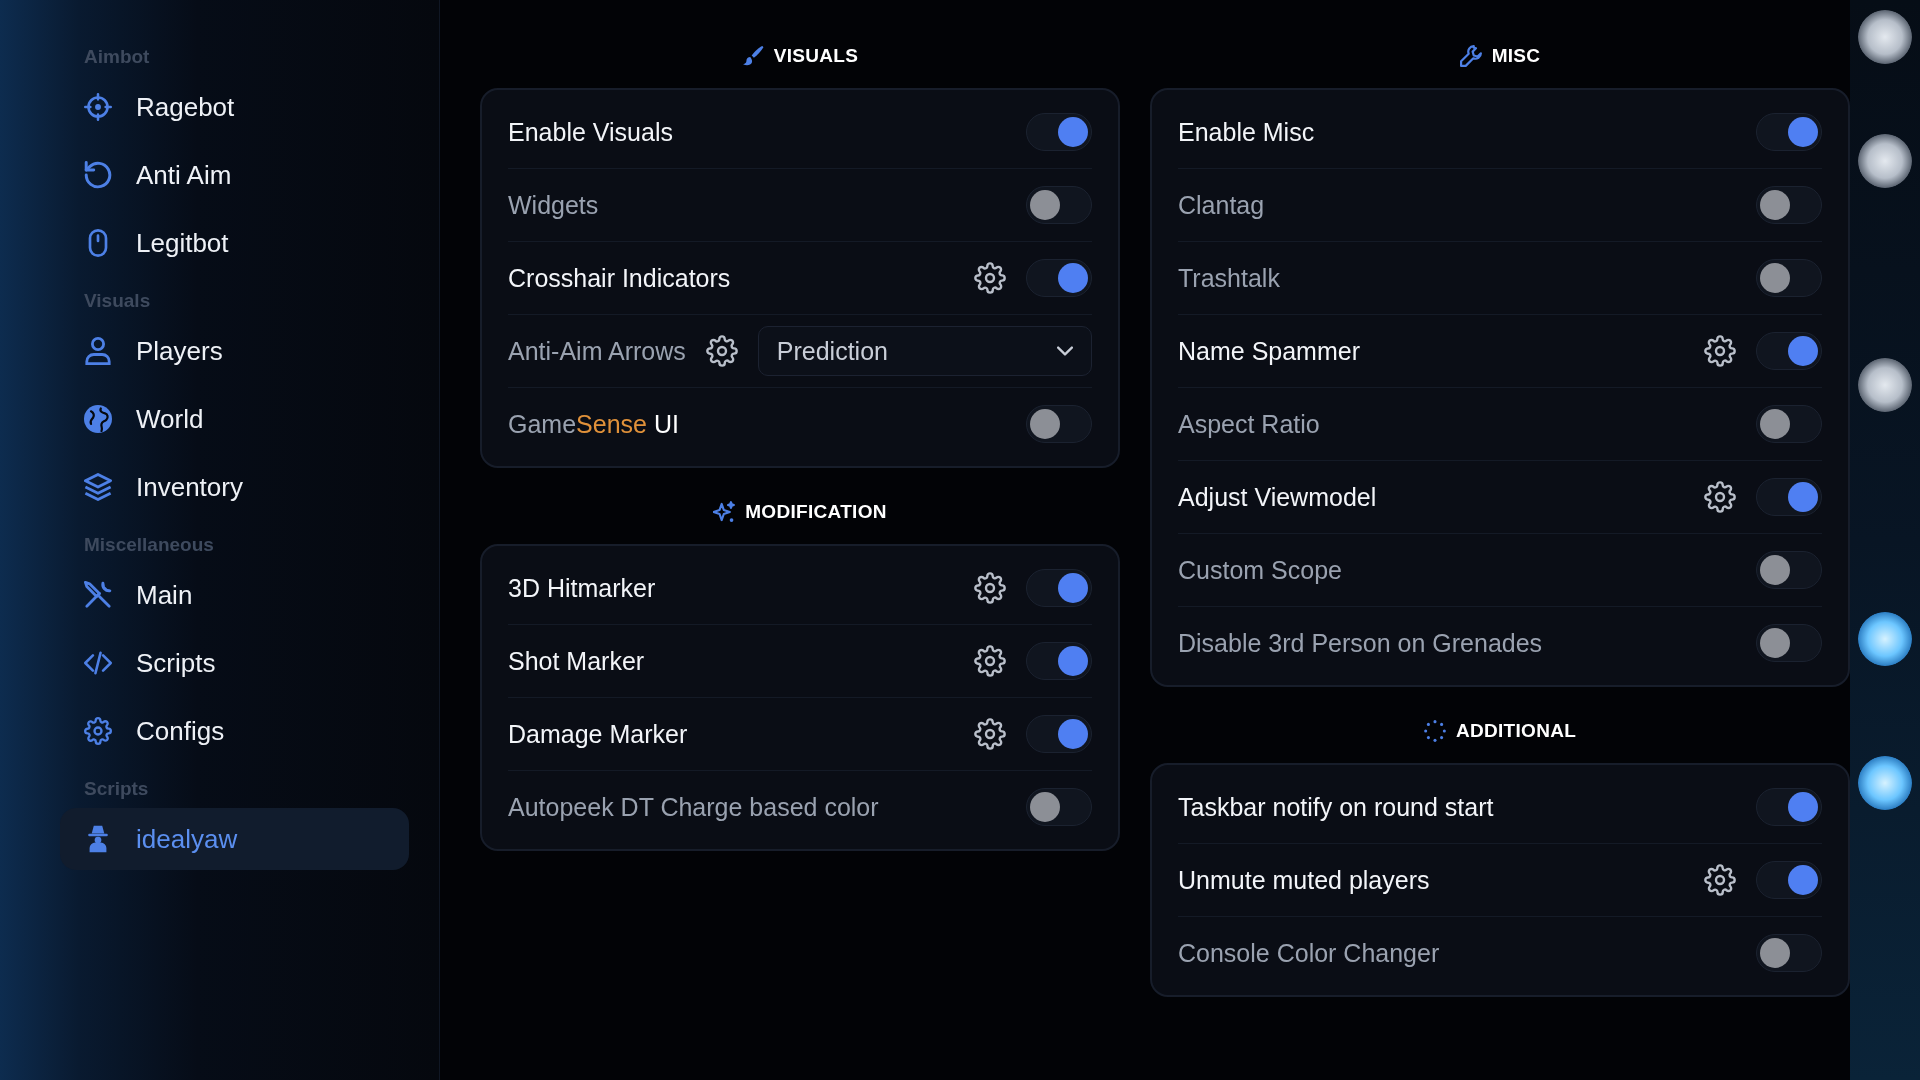  What do you see at coordinates (1221, 205) in the screenshot?
I see `setting-label: Clantag` at bounding box center [1221, 205].